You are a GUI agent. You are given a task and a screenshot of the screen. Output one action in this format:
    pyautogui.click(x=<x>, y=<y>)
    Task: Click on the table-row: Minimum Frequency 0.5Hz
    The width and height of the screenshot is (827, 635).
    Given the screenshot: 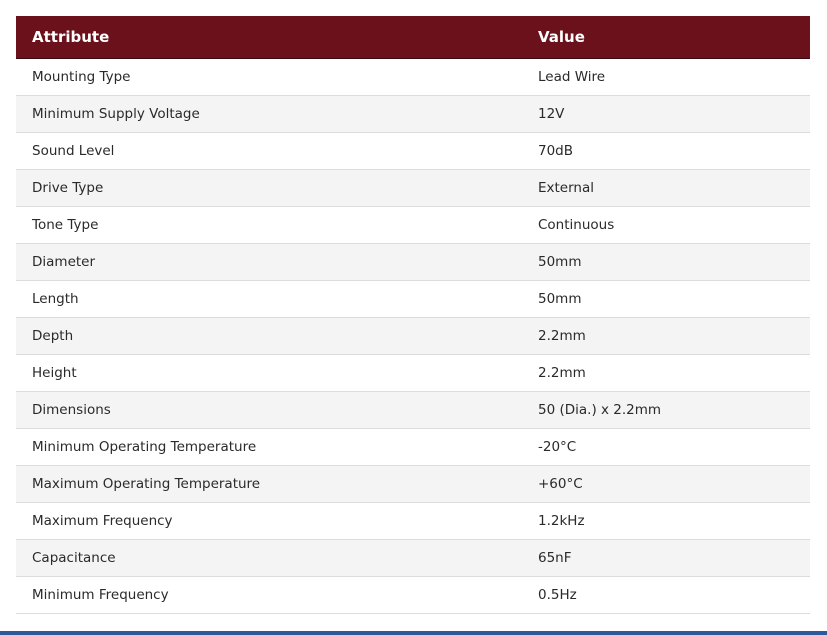 What is the action you would take?
    pyautogui.click(x=413, y=595)
    